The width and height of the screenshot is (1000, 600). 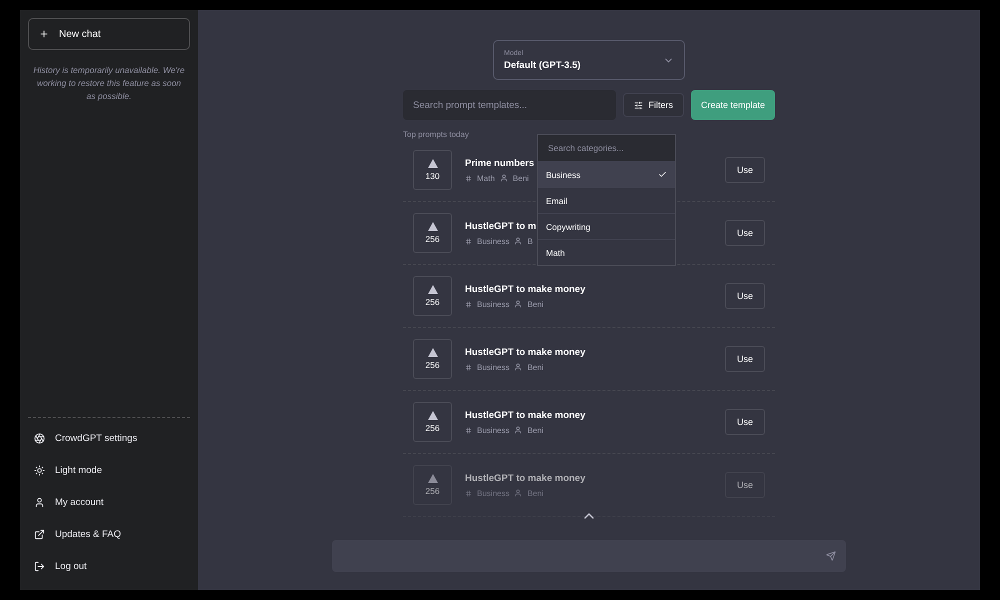 What do you see at coordinates (831, 556) in the screenshot?
I see `send-icon` at bounding box center [831, 556].